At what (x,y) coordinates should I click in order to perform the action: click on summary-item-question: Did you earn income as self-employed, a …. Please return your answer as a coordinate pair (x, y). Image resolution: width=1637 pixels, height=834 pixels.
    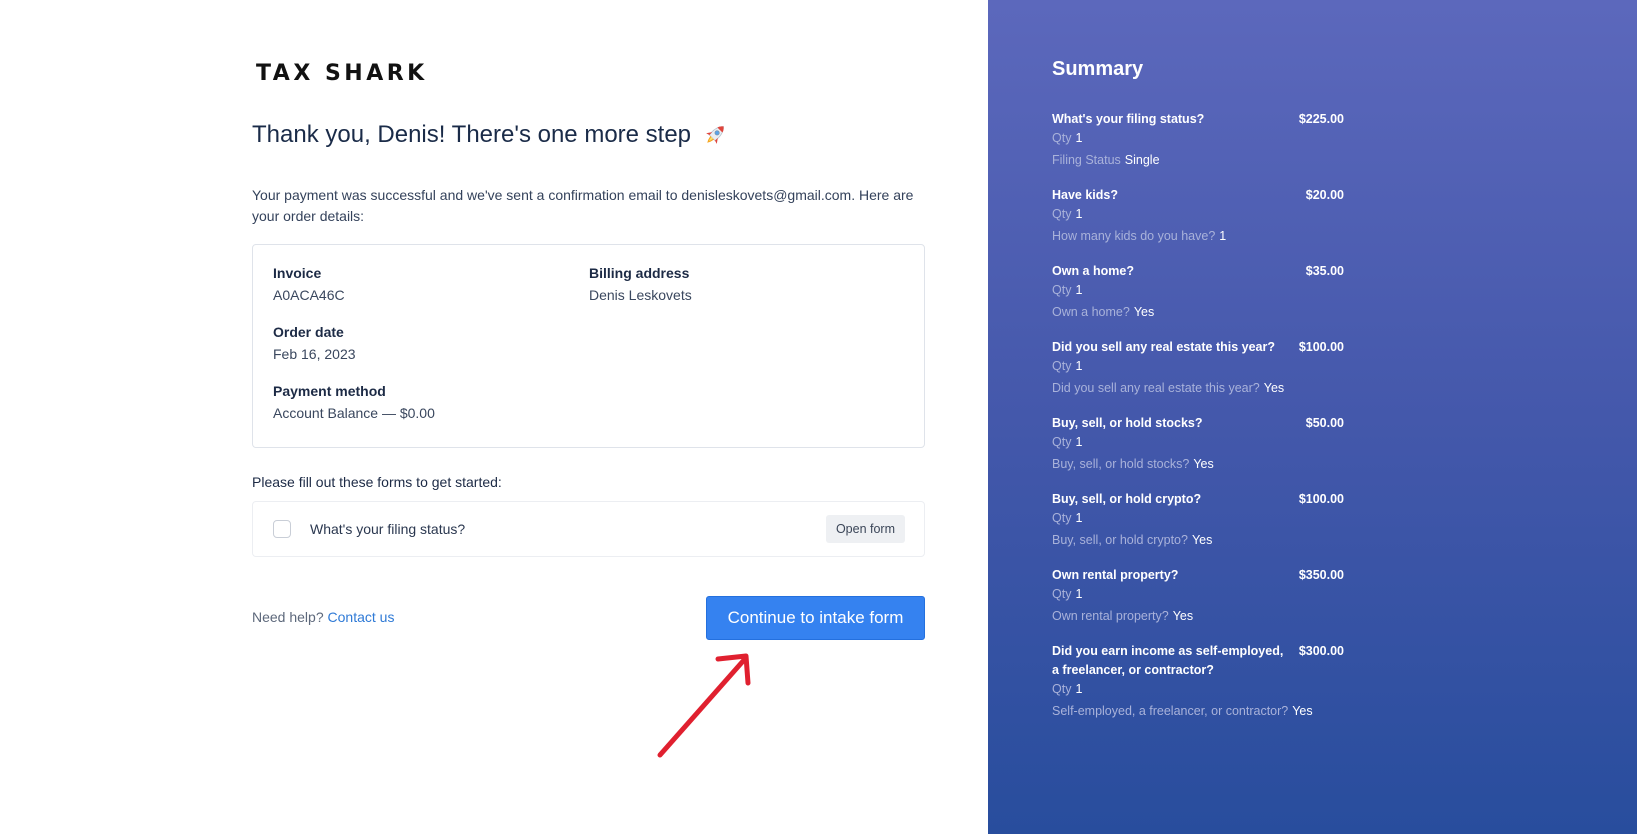
    Looking at the image, I should click on (1168, 660).